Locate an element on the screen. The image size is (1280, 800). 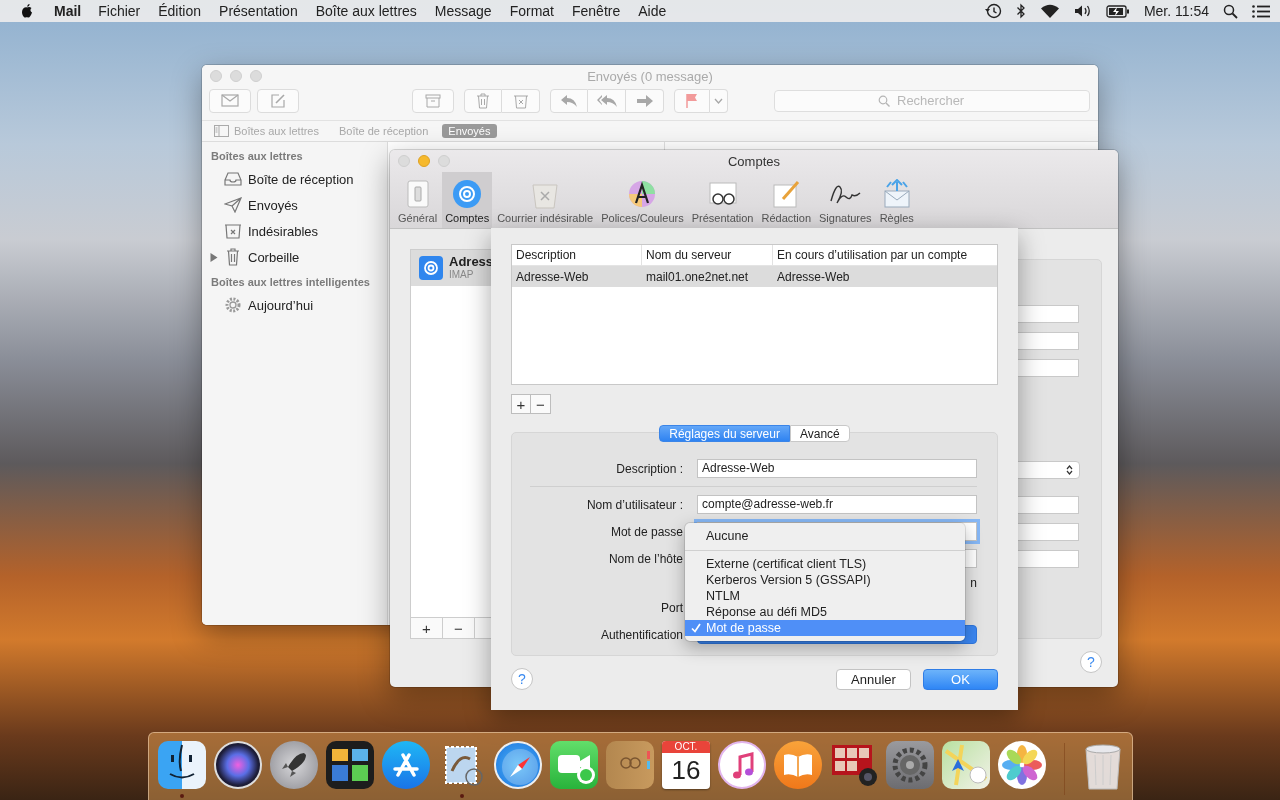
field-label: Authentification is located at coordinates (641, 634).